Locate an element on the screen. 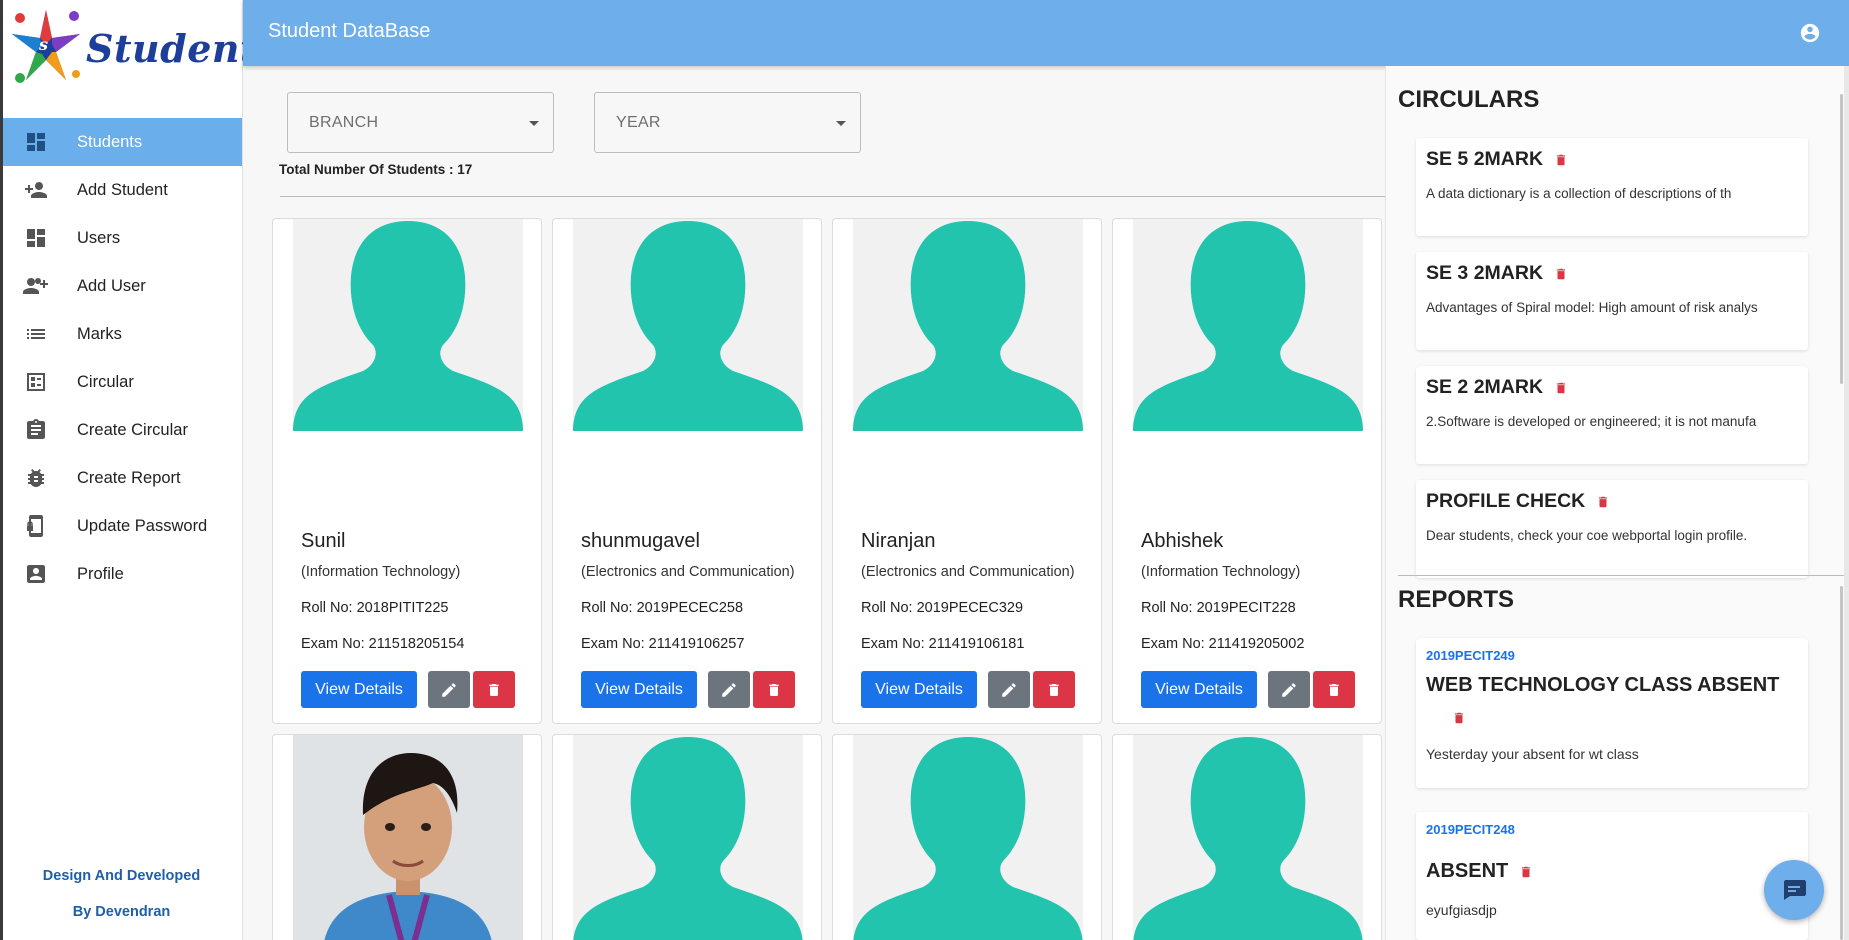 The image size is (1849, 940). sidebar-item-label: Update Password is located at coordinates (142, 525).